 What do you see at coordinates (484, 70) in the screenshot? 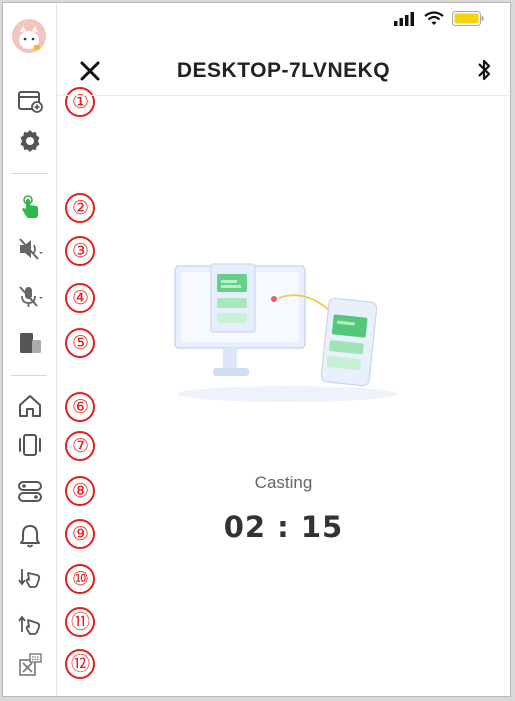
I see `bluetooth-icon` at bounding box center [484, 70].